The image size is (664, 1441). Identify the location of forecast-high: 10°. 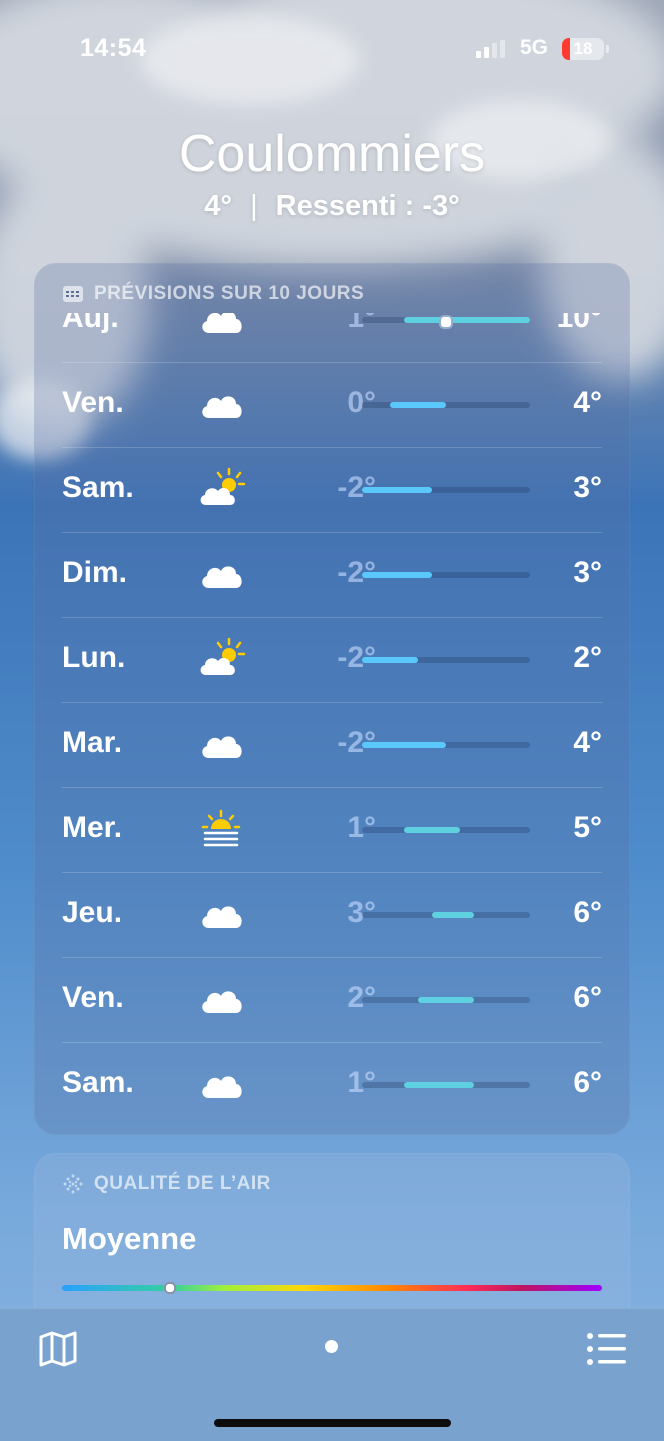
(579, 323).